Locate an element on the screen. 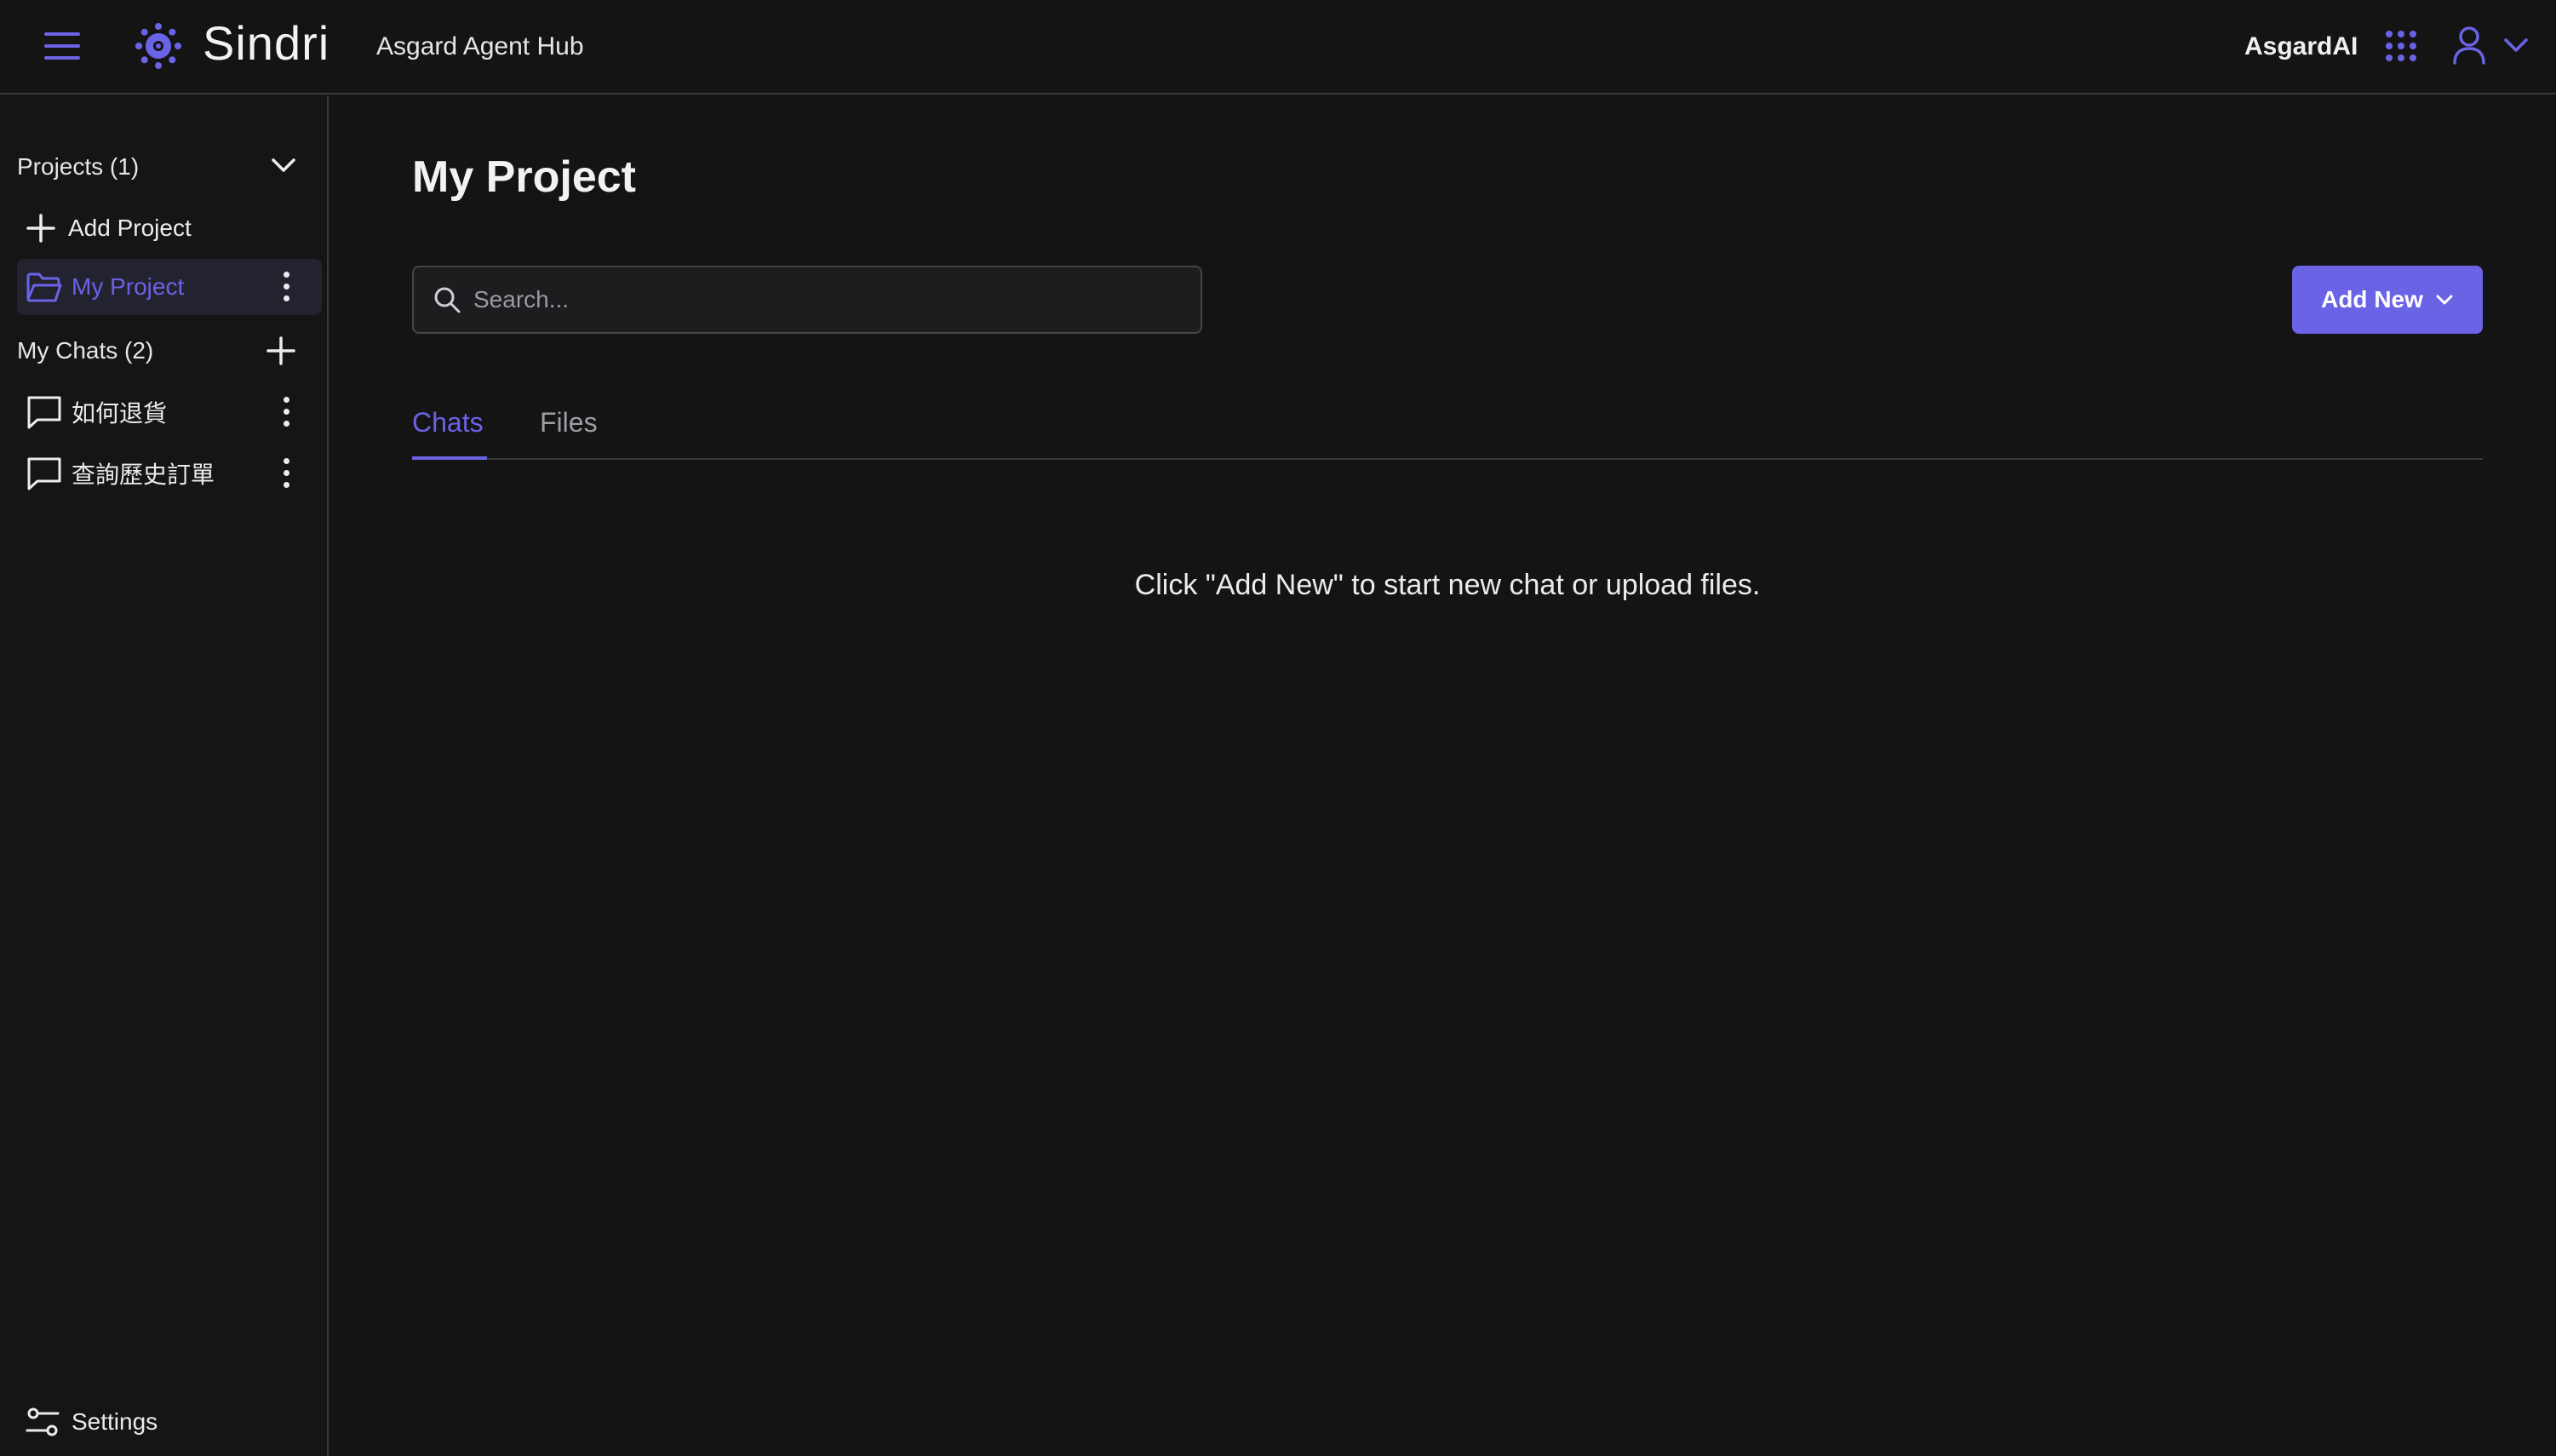 The height and width of the screenshot is (1456, 2556). sindri-logo-icon is located at coordinates (159, 46).